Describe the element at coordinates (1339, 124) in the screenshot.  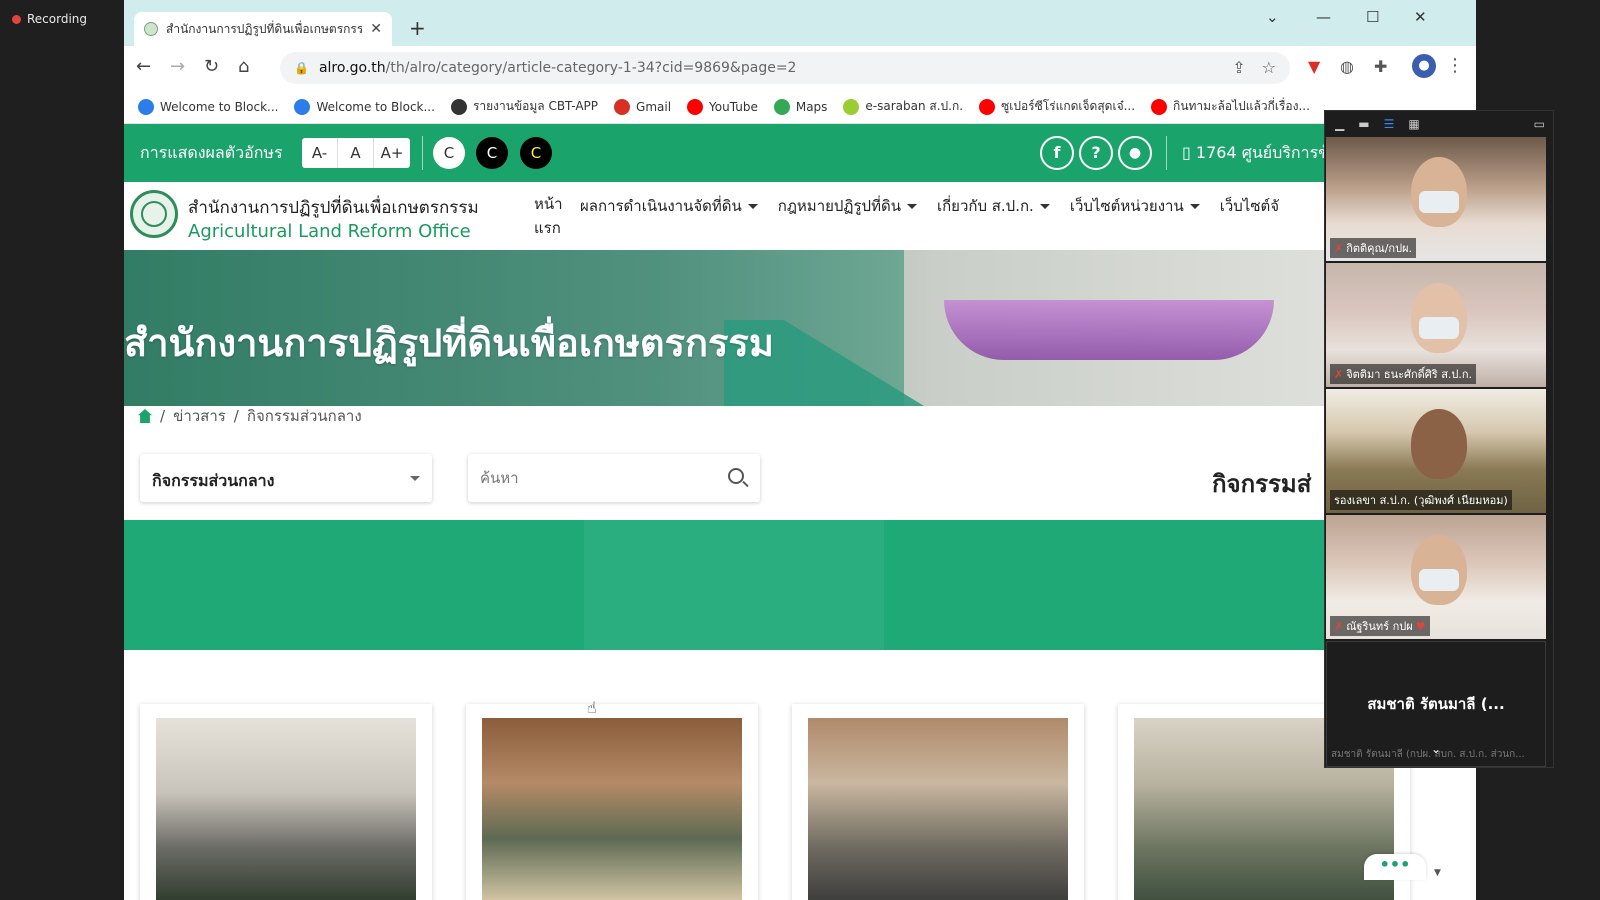
I see `minimize-view-icon: ▁` at that location.